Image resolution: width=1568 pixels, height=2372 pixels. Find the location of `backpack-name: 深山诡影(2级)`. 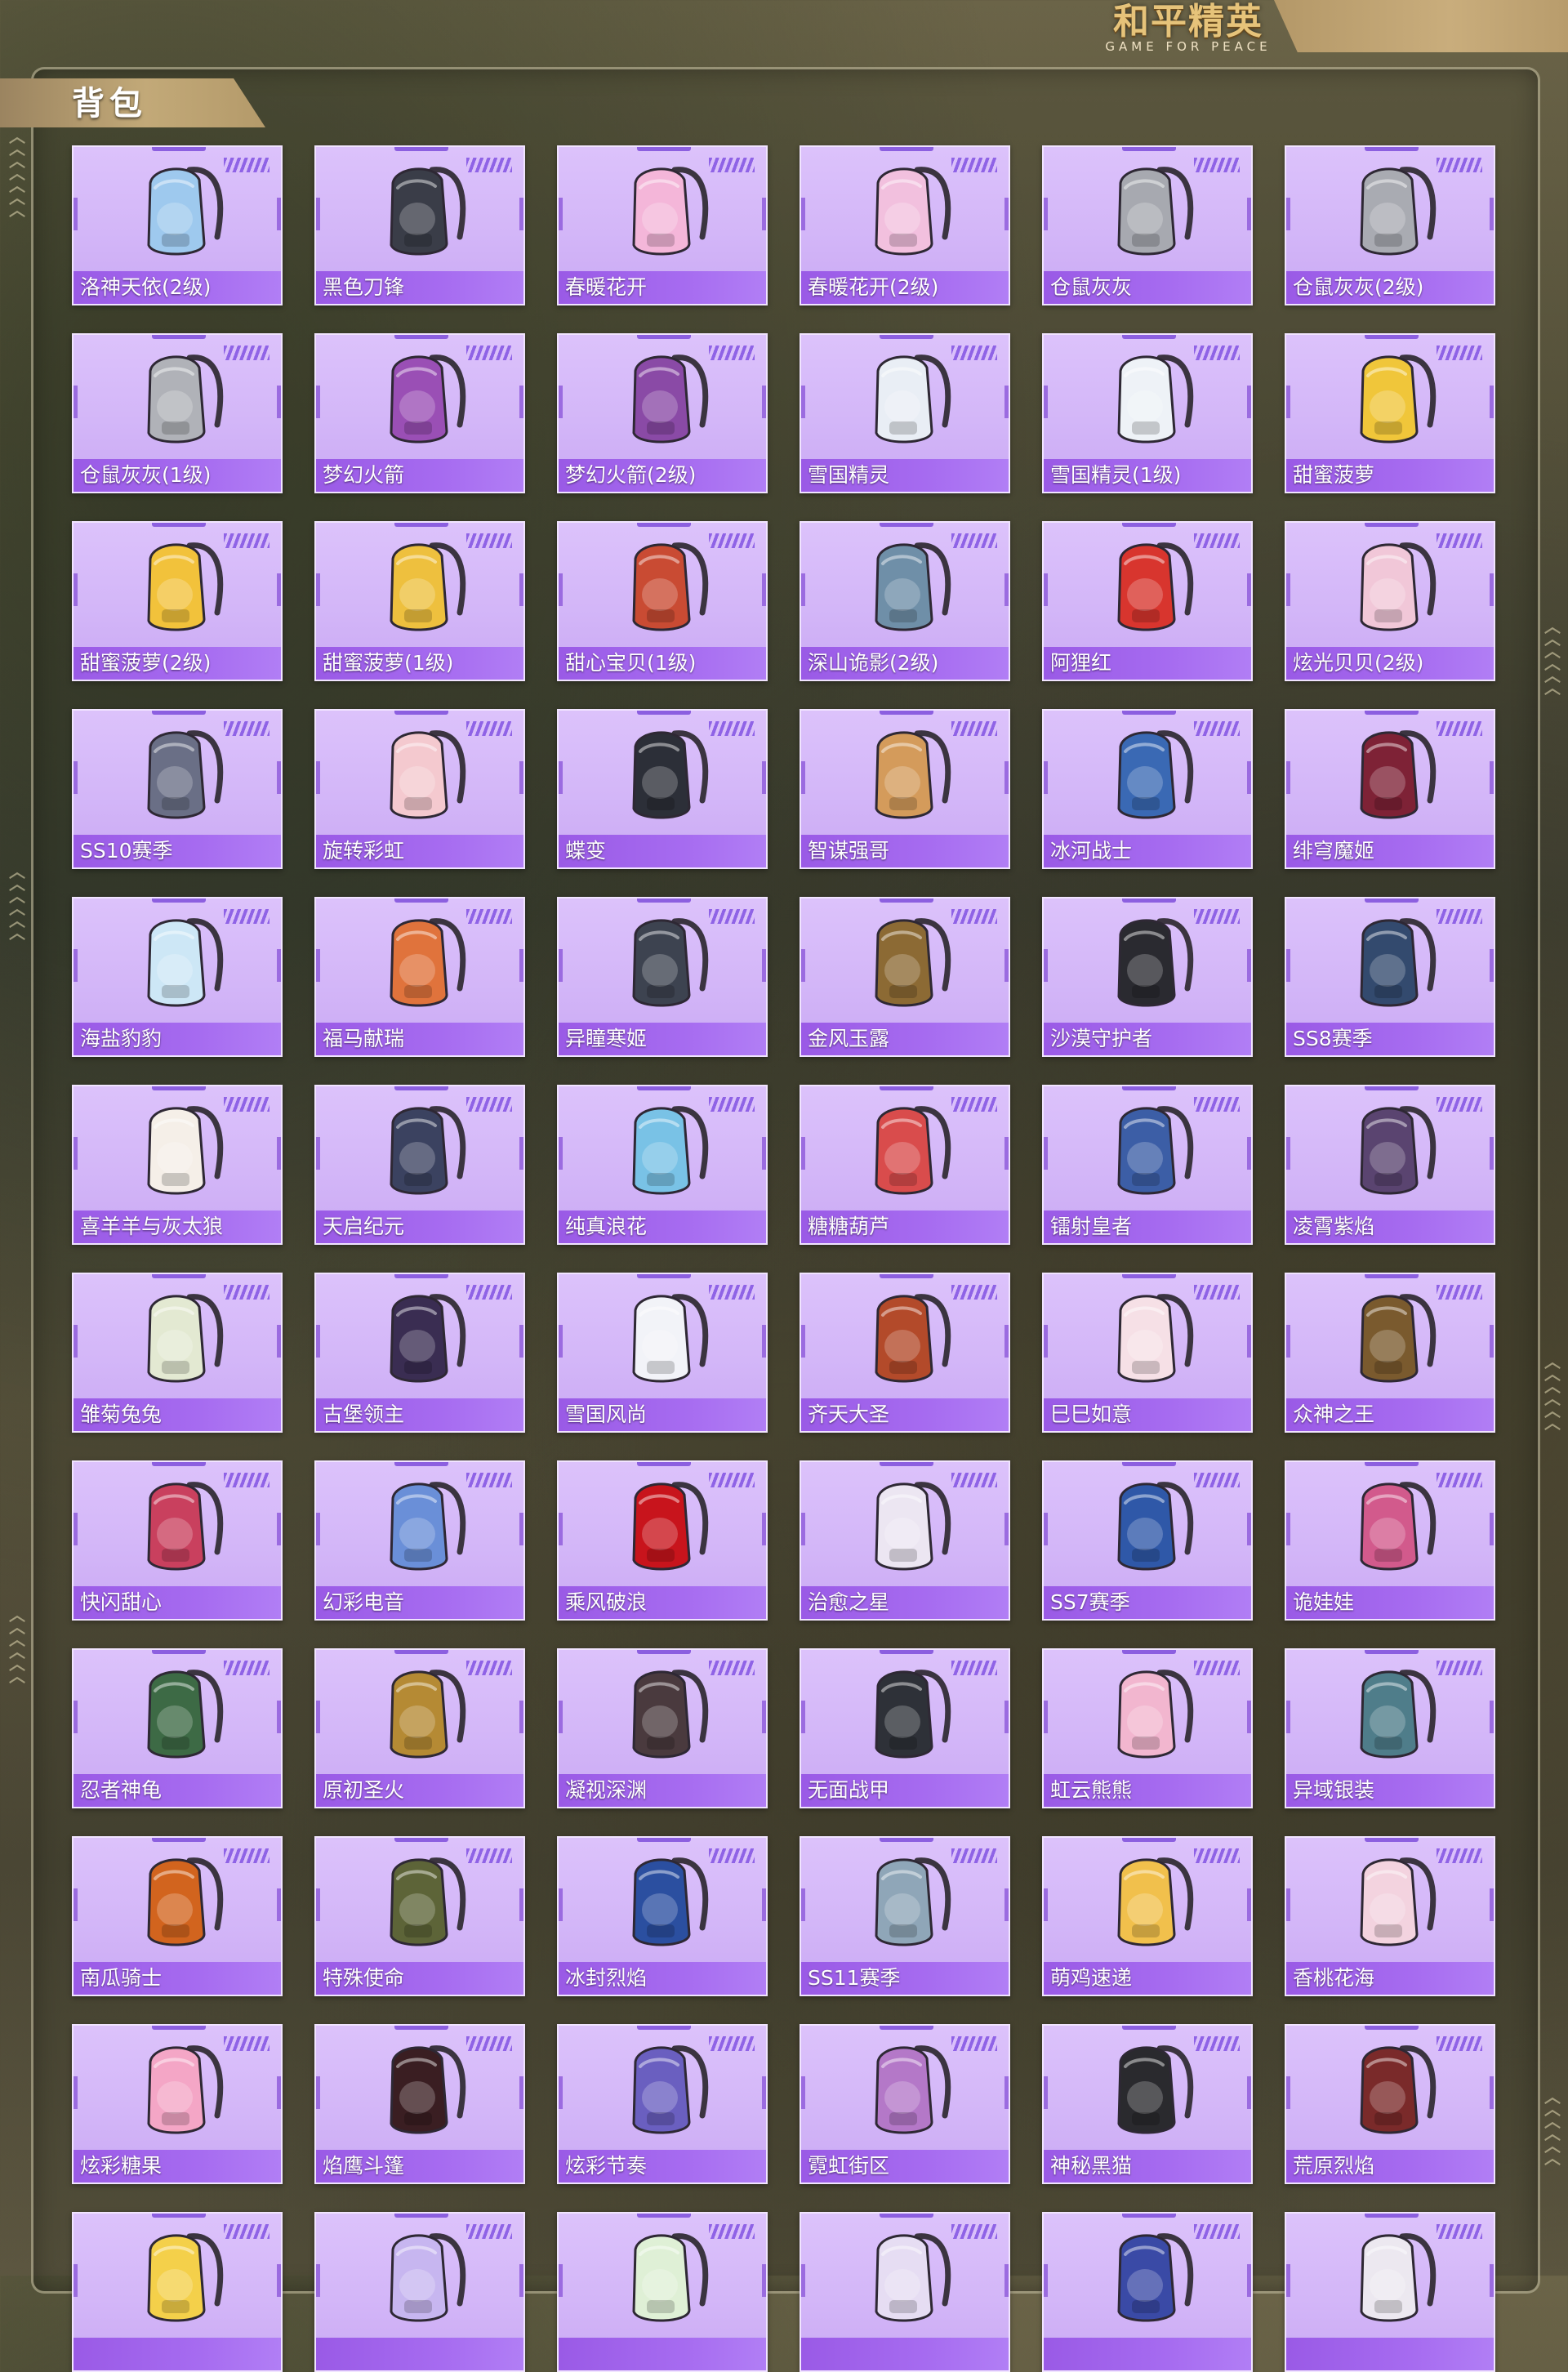

backpack-name: 深山诡影(2级) is located at coordinates (874, 663).